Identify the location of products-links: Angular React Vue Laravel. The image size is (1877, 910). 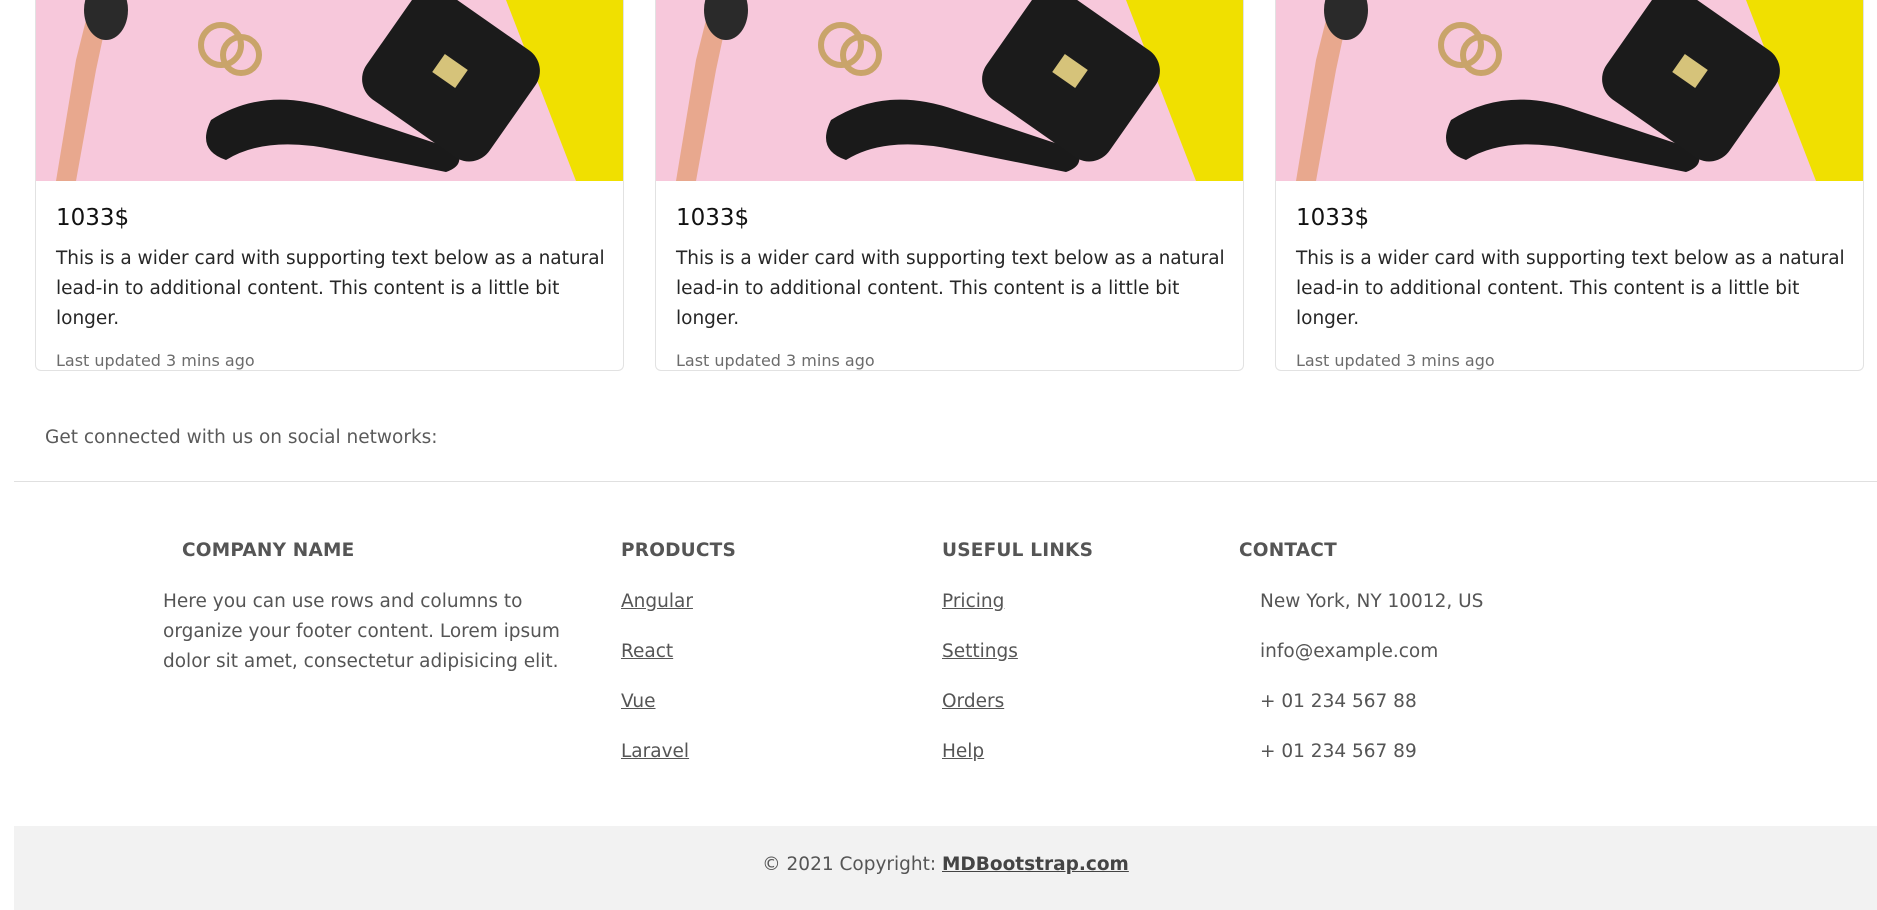
(761, 687).